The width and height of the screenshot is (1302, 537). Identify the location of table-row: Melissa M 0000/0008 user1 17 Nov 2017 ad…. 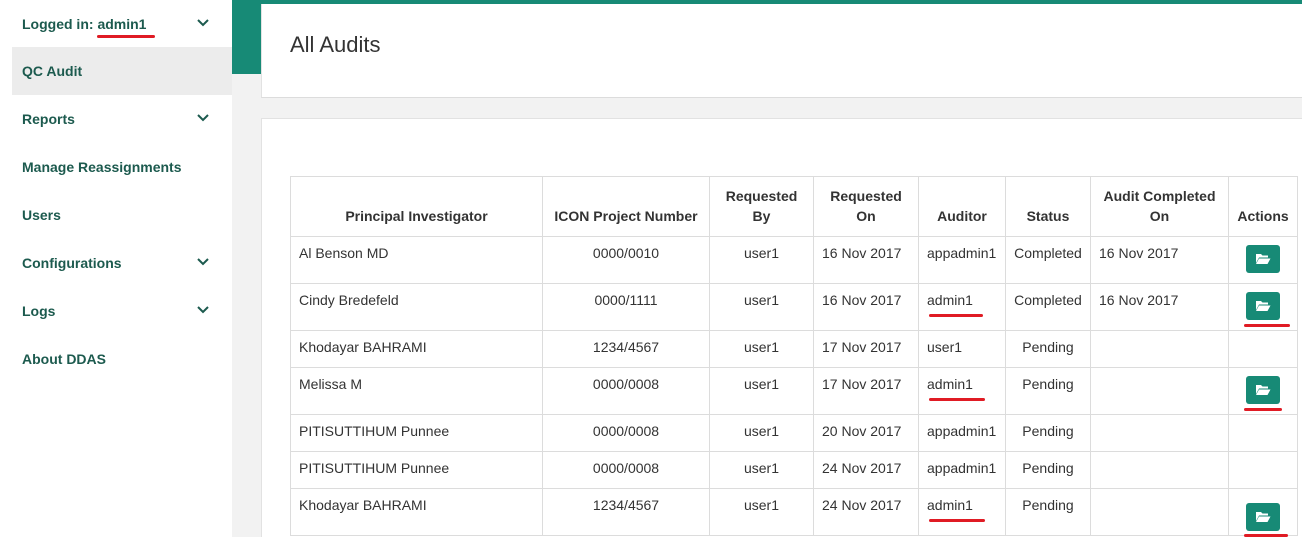
(794, 391).